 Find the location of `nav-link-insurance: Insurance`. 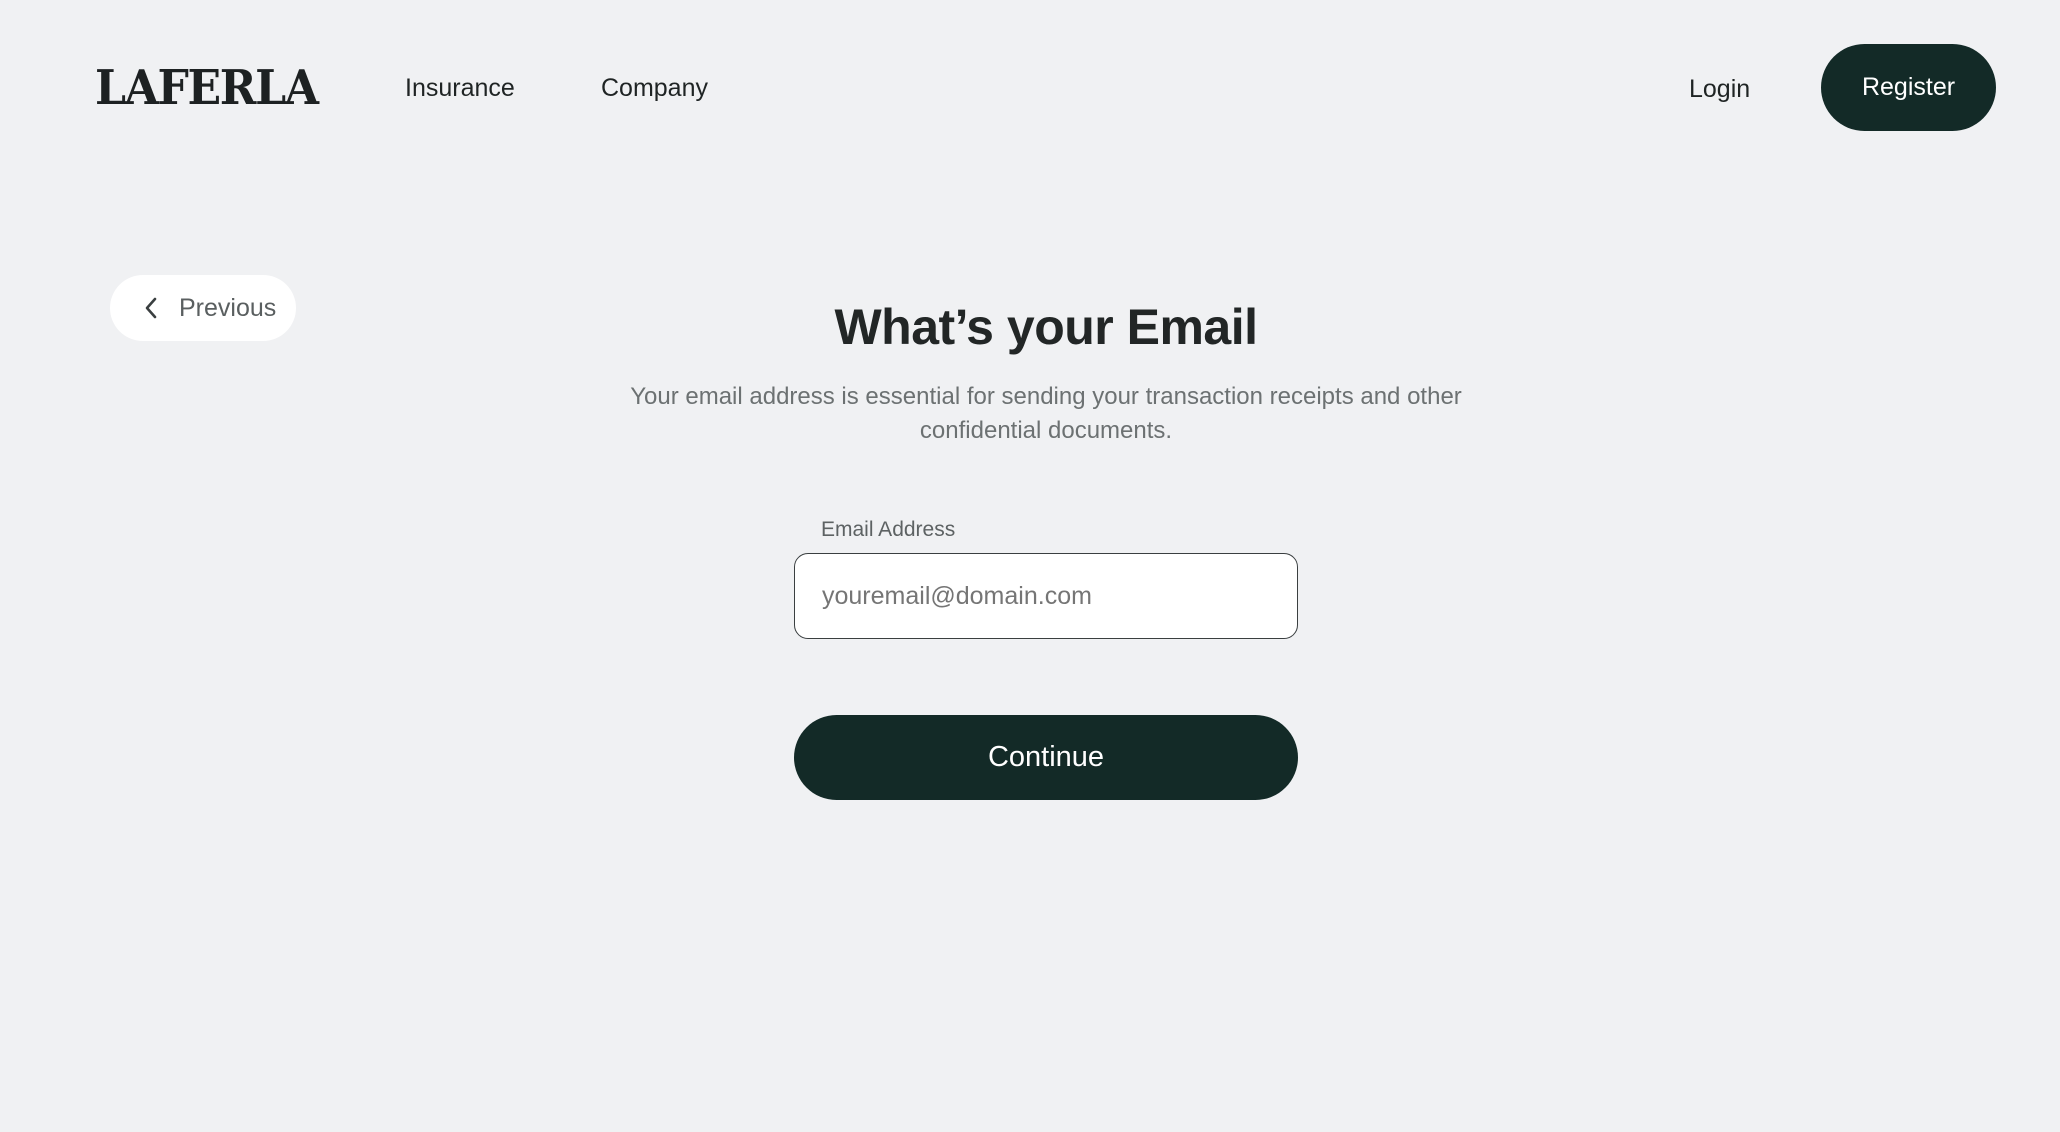

nav-link-insurance: Insurance is located at coordinates (460, 88).